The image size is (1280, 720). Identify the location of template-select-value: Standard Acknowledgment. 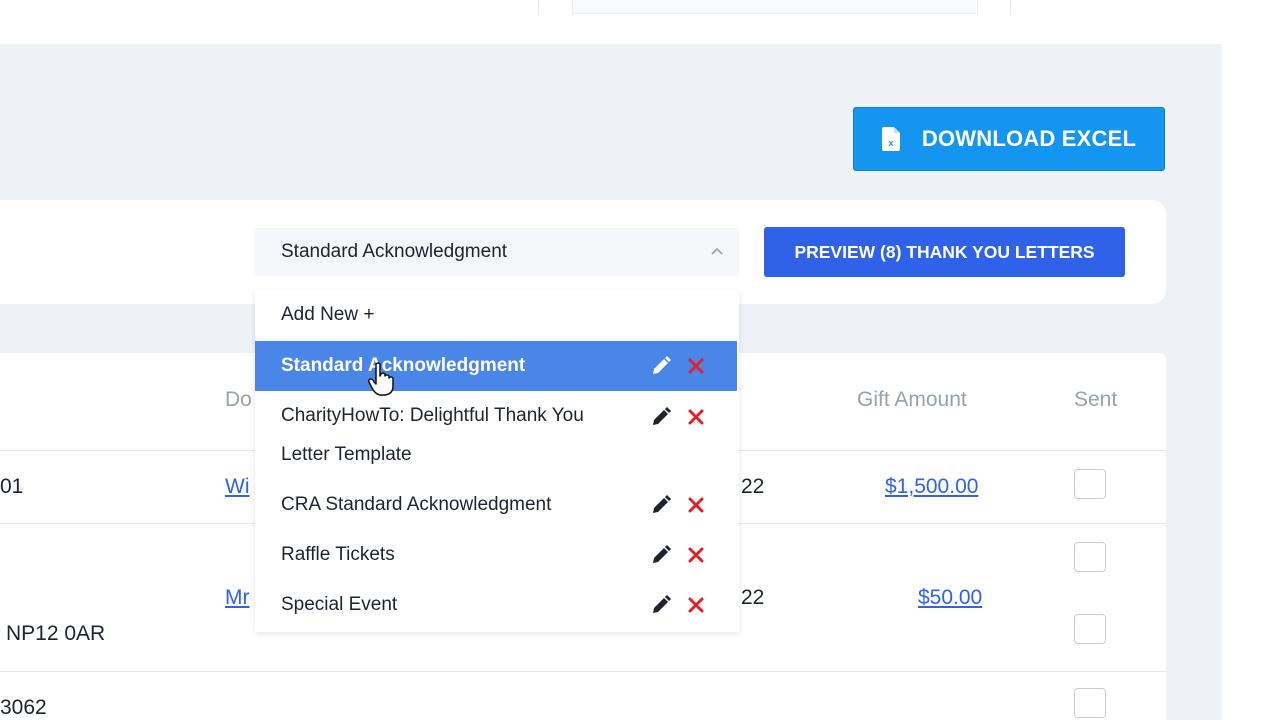
(394, 251).